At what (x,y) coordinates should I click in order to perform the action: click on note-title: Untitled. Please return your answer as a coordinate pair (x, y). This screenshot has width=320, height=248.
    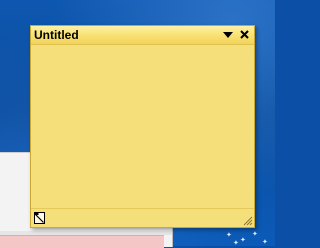
    Looking at the image, I should click on (56, 35).